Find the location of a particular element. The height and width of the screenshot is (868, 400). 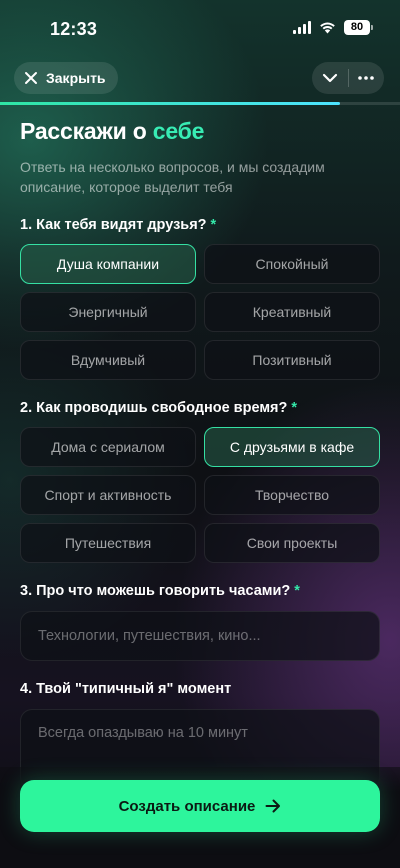

option-chip: Творчество is located at coordinates (292, 495).